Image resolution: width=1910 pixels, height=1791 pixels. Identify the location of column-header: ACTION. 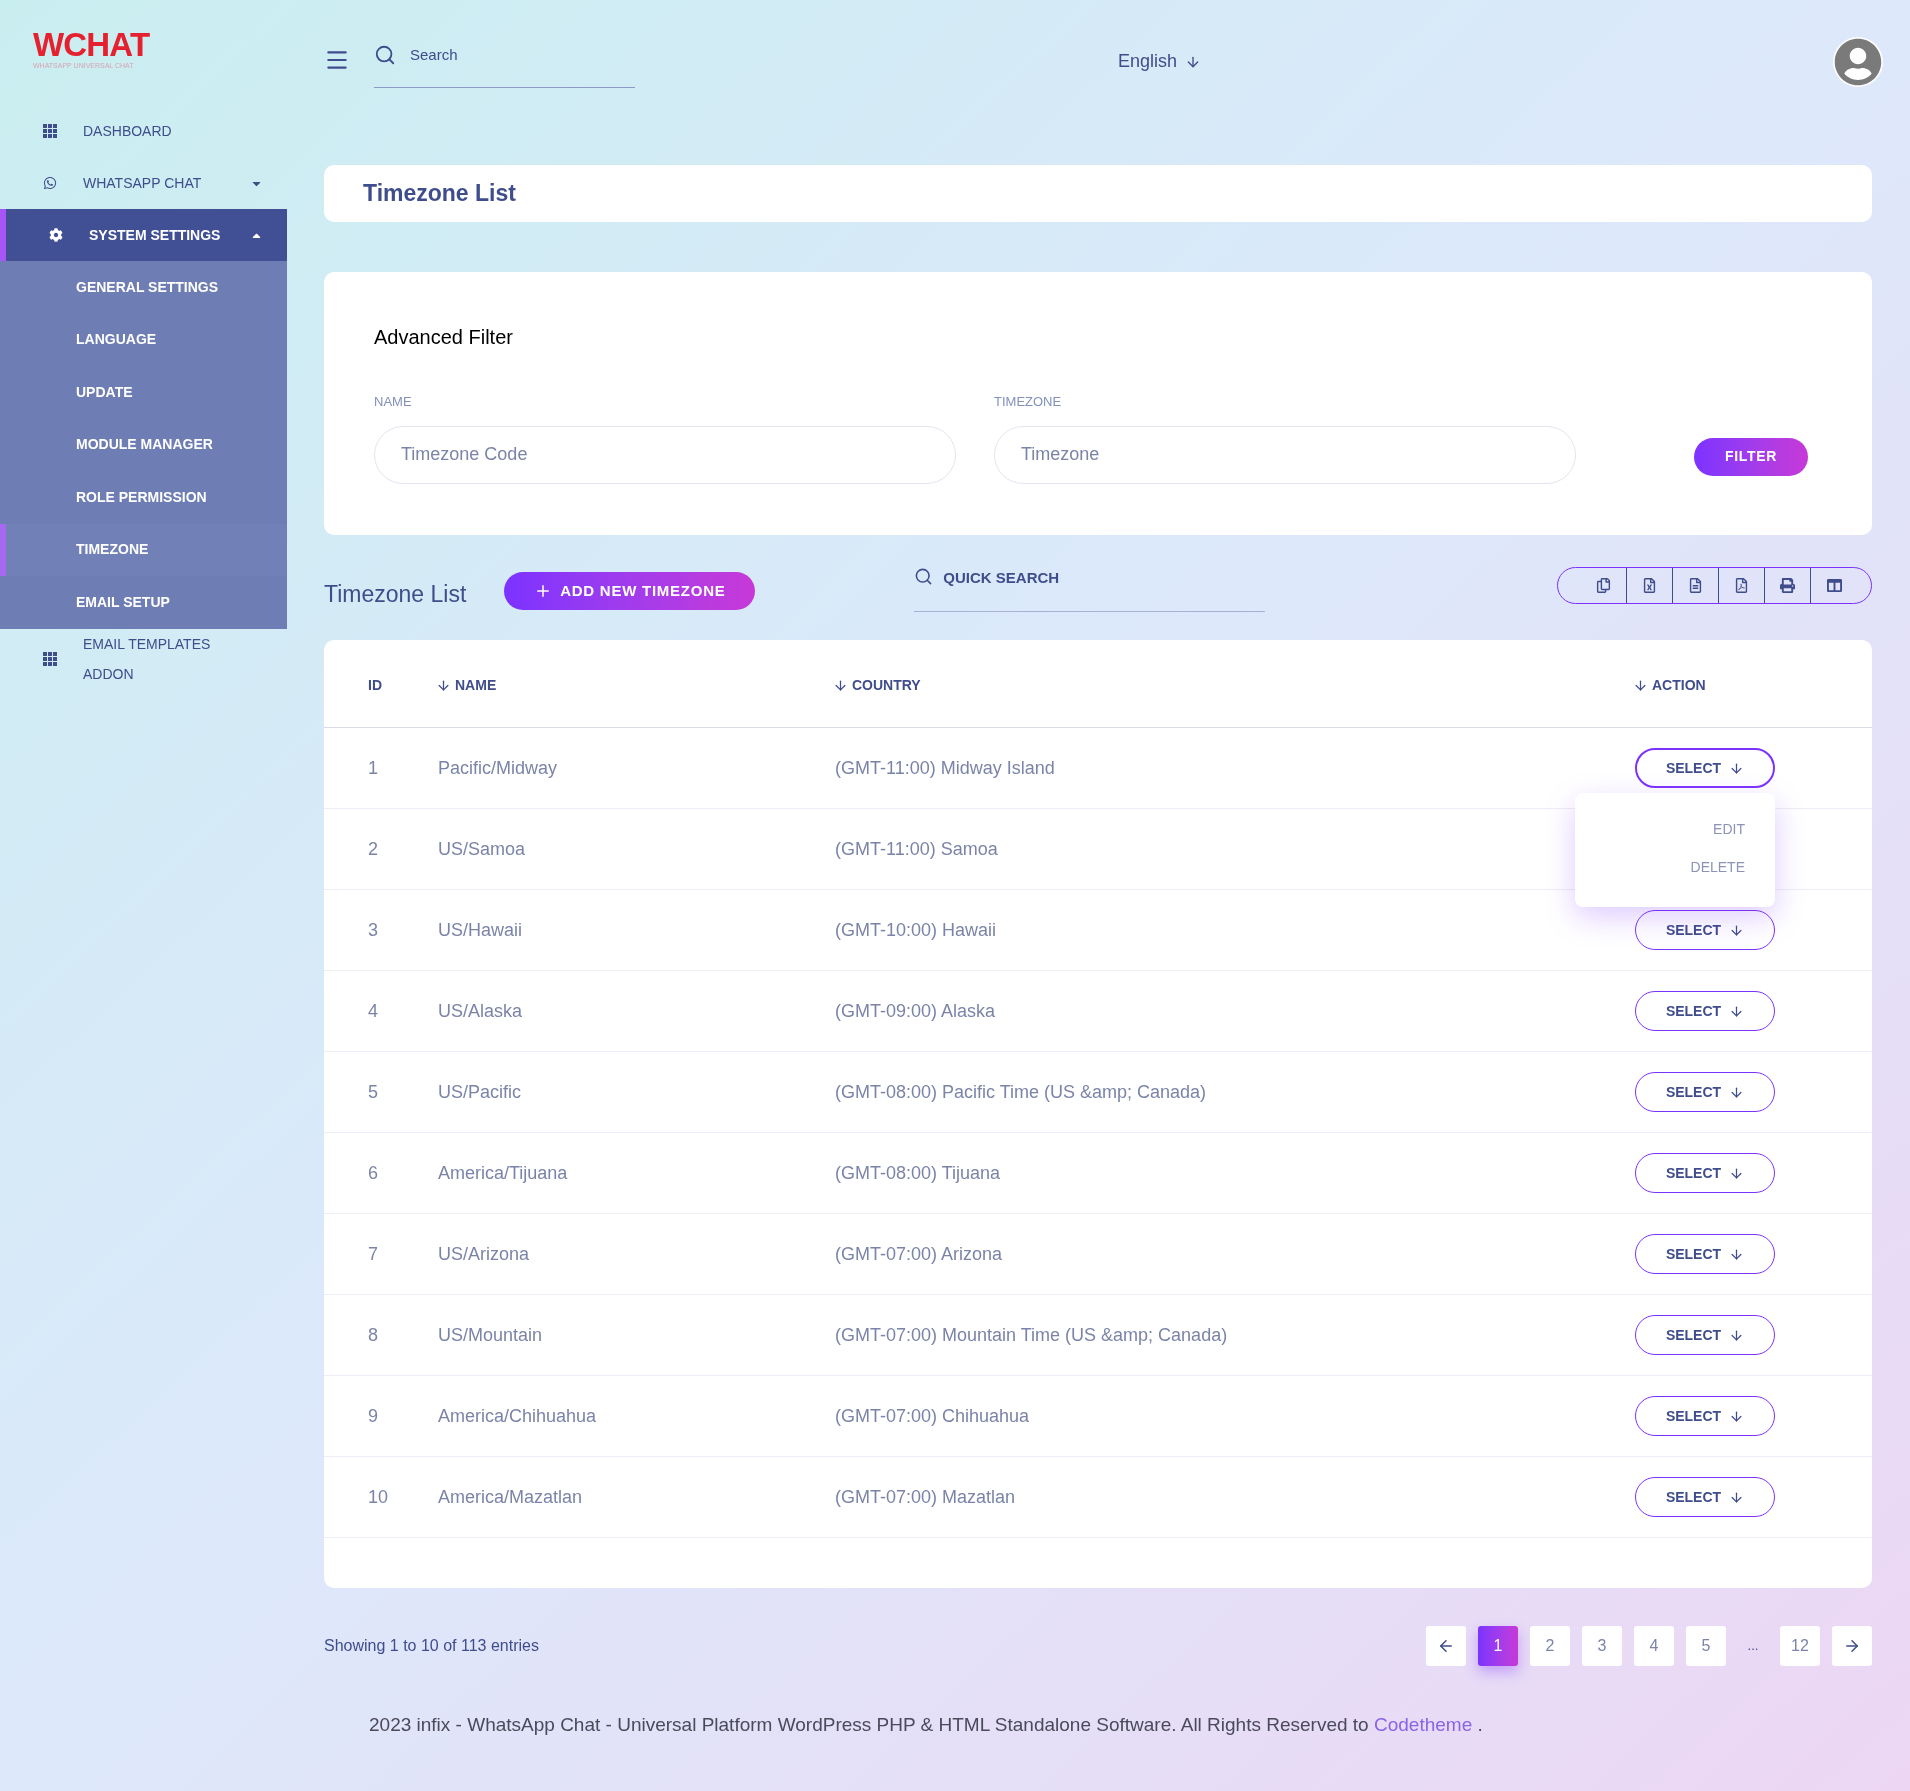
(1752, 685).